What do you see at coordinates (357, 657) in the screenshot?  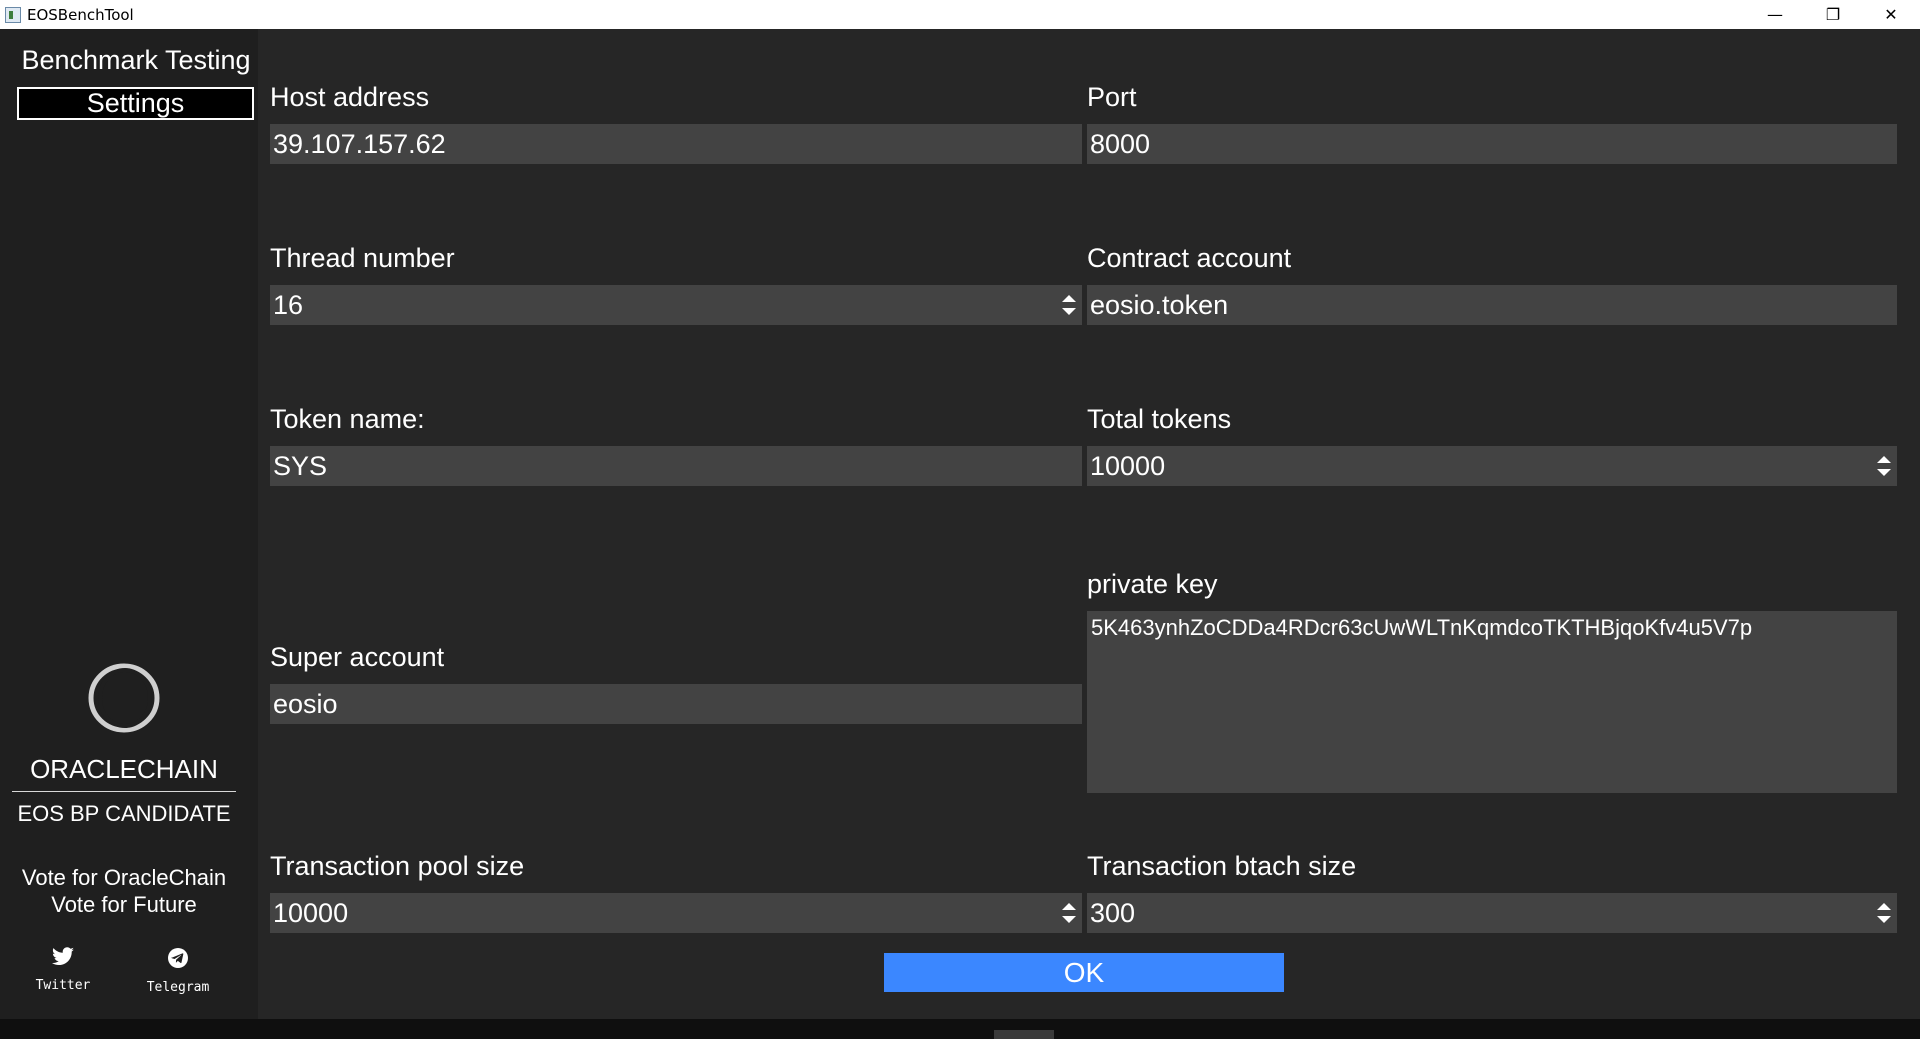 I see `super-account-label: Super account` at bounding box center [357, 657].